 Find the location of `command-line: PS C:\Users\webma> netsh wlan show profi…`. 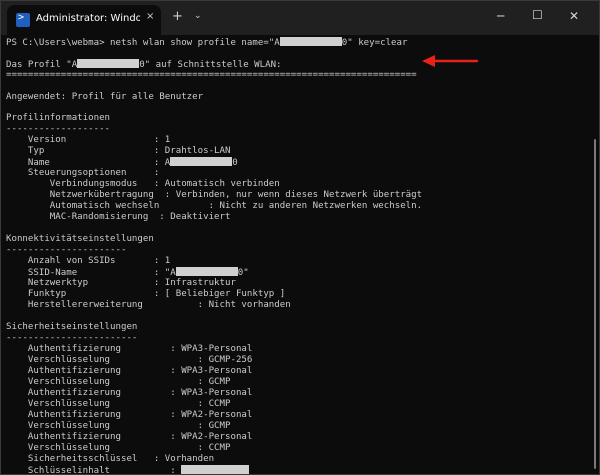

command-line: PS C:\Users\webma> netsh wlan show profi… is located at coordinates (206, 43).